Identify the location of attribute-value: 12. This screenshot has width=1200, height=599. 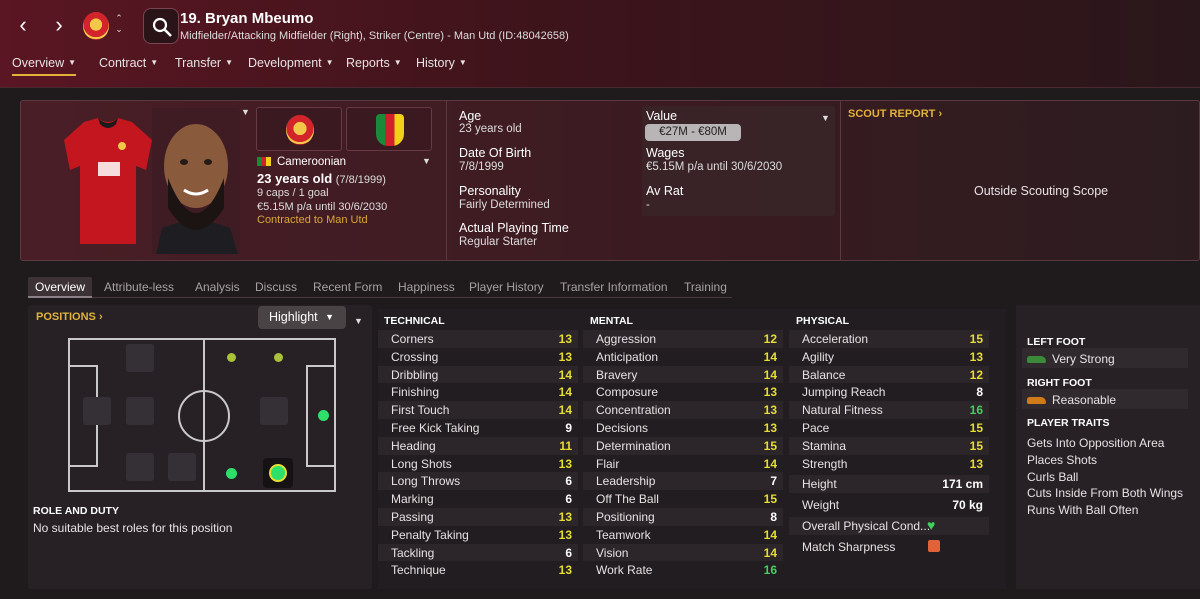
(976, 374).